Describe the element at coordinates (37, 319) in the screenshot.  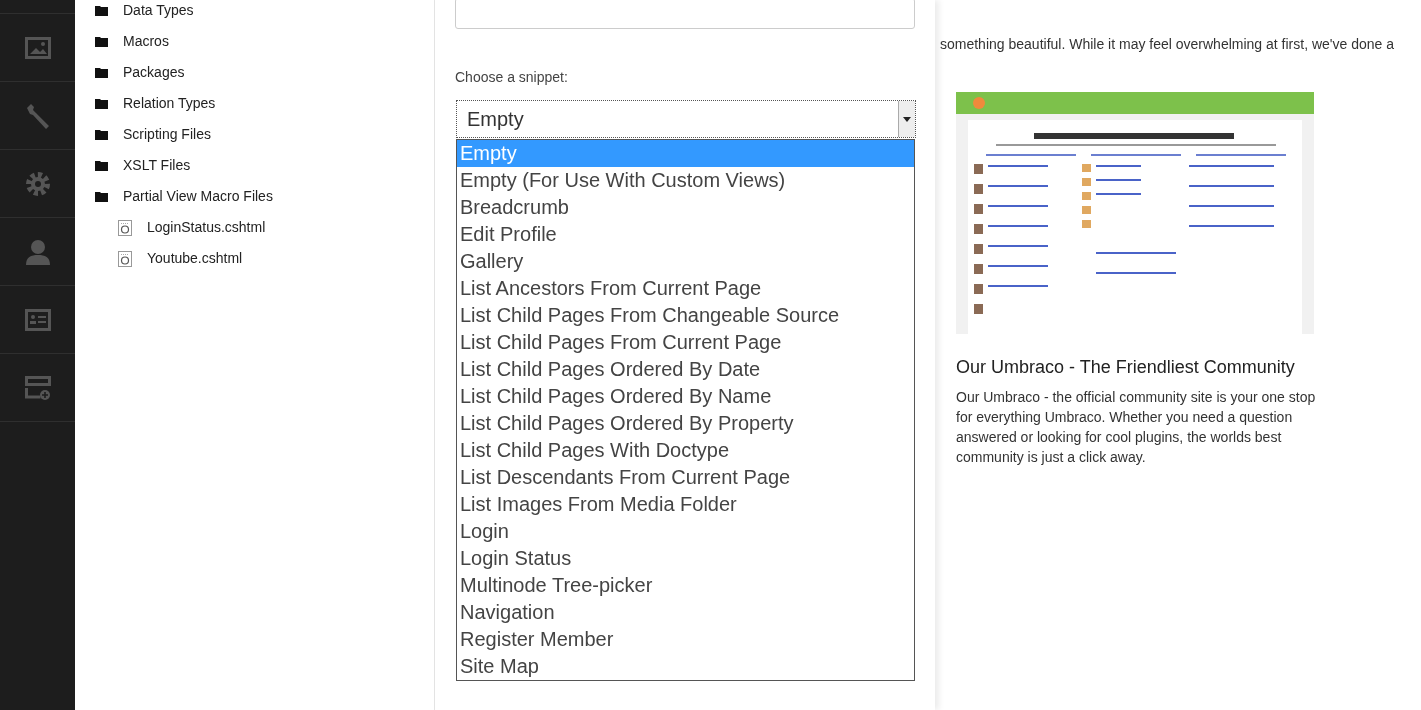
I see `id-card-icon` at that location.